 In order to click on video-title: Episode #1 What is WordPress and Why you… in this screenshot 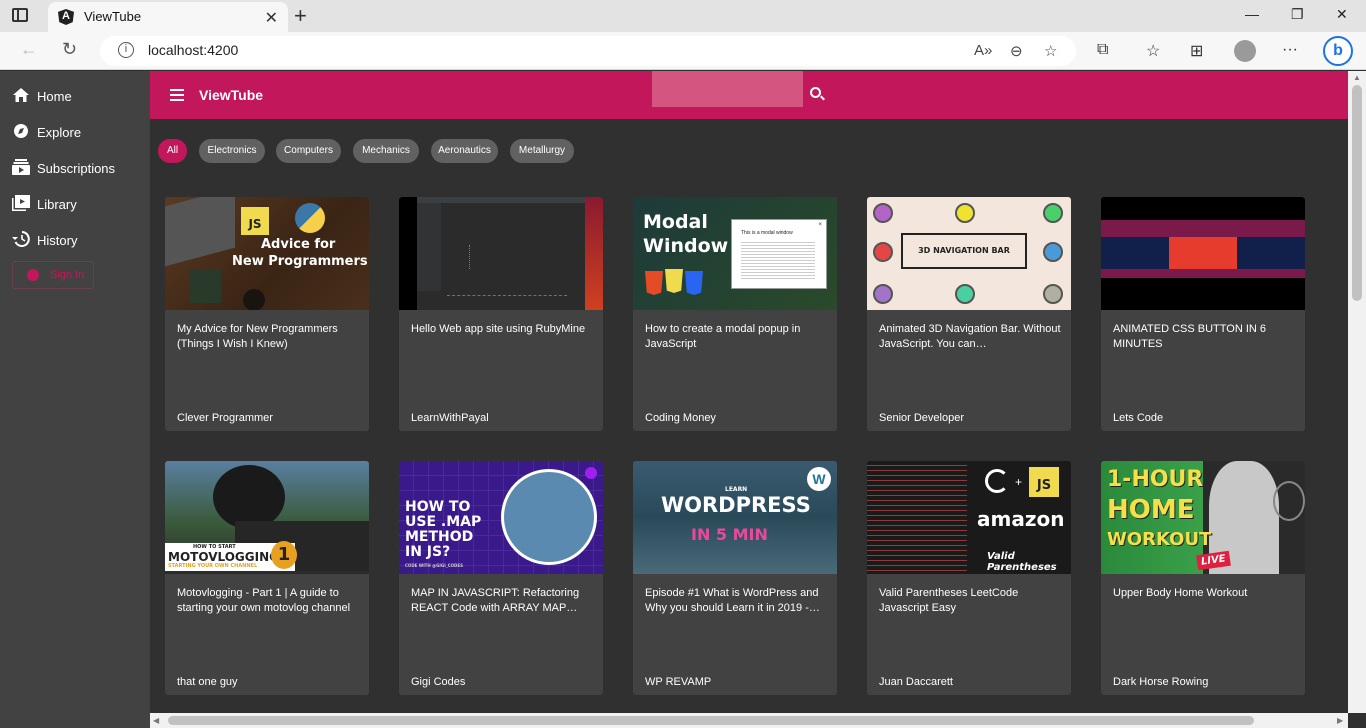, I will do `click(736, 601)`.